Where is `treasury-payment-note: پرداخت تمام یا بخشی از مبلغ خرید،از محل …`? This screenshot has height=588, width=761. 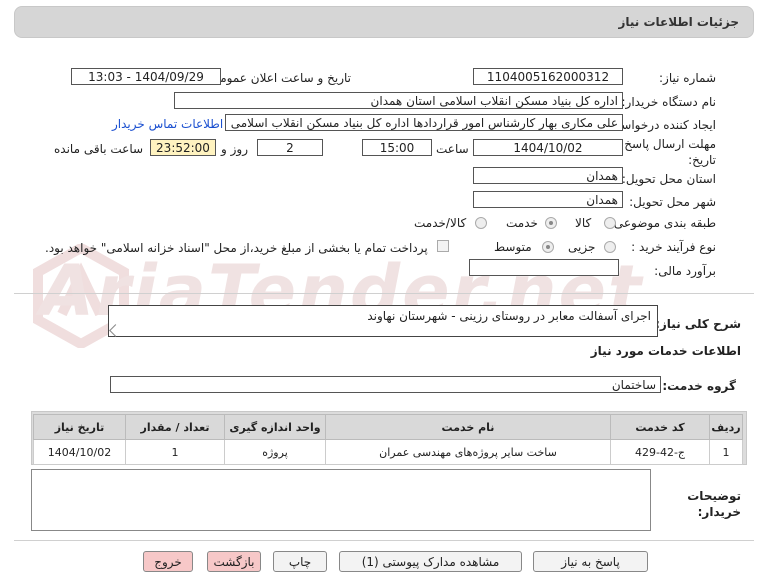
treasury-payment-note: پرداخت تمام یا بخشی از مبلغ خرید،از محل … is located at coordinates (236, 248).